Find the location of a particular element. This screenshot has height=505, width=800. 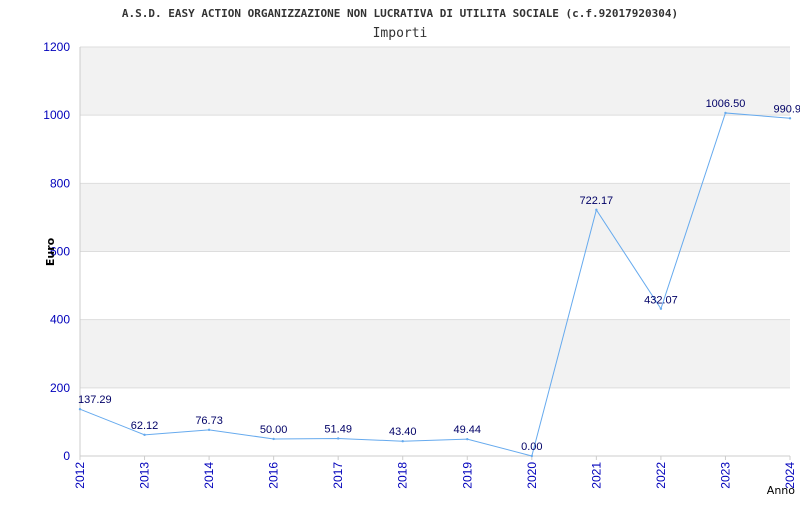

x-tick-label: 2019 is located at coordinates (467, 475).